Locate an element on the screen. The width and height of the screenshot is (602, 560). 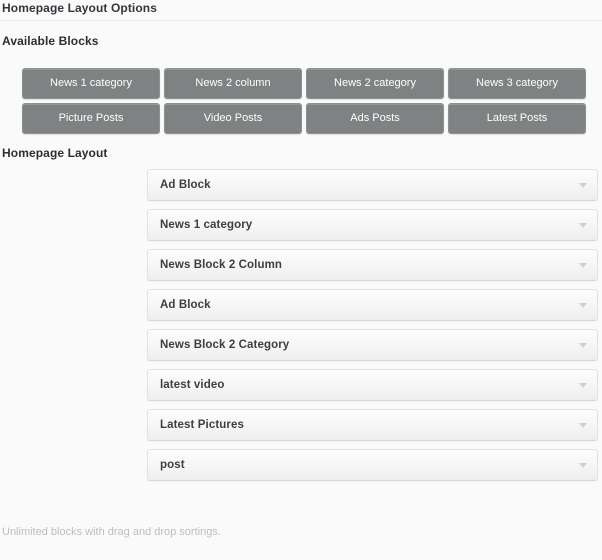
available-block-label: Latest Posts is located at coordinates (517, 118).